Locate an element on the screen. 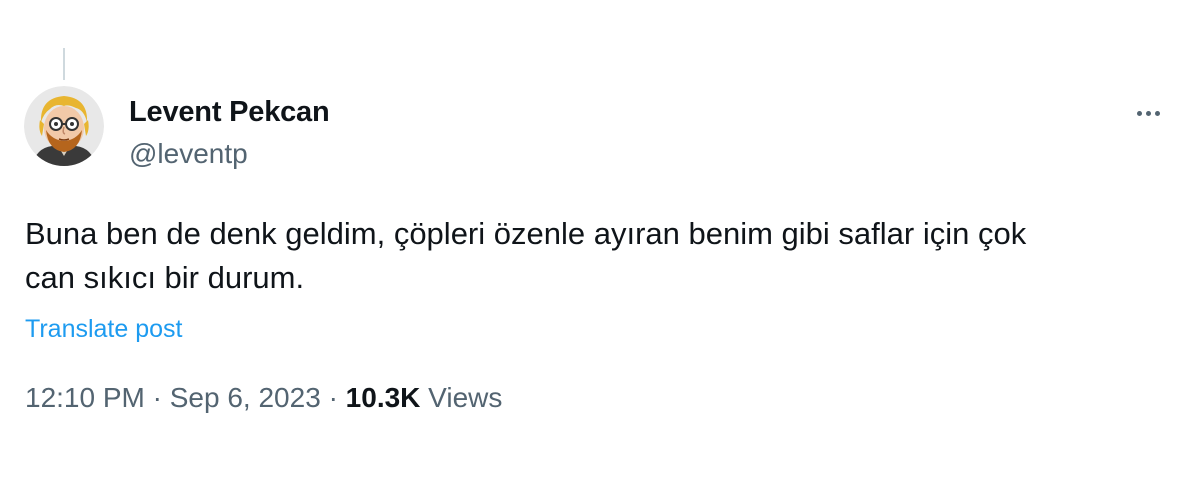  views-label: Views is located at coordinates (465, 397).